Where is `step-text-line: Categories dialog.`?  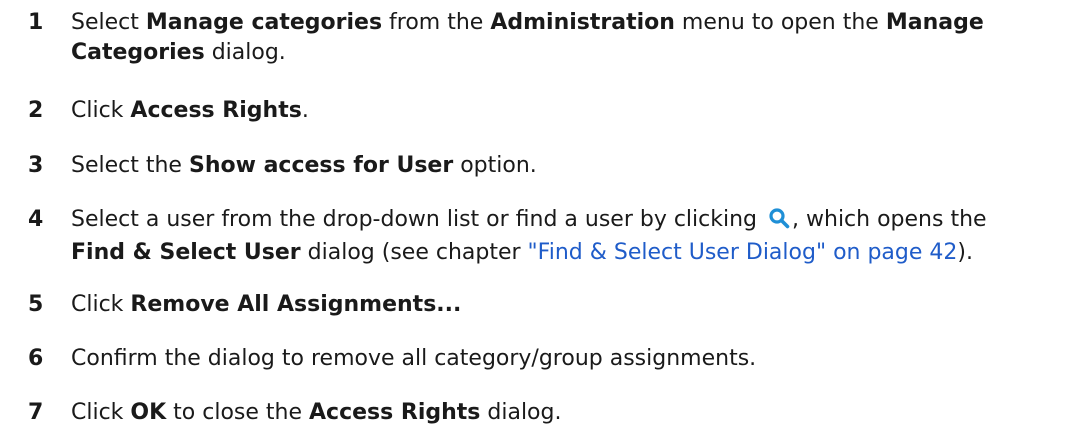
step-text-line: Categories dialog. is located at coordinates (573, 53).